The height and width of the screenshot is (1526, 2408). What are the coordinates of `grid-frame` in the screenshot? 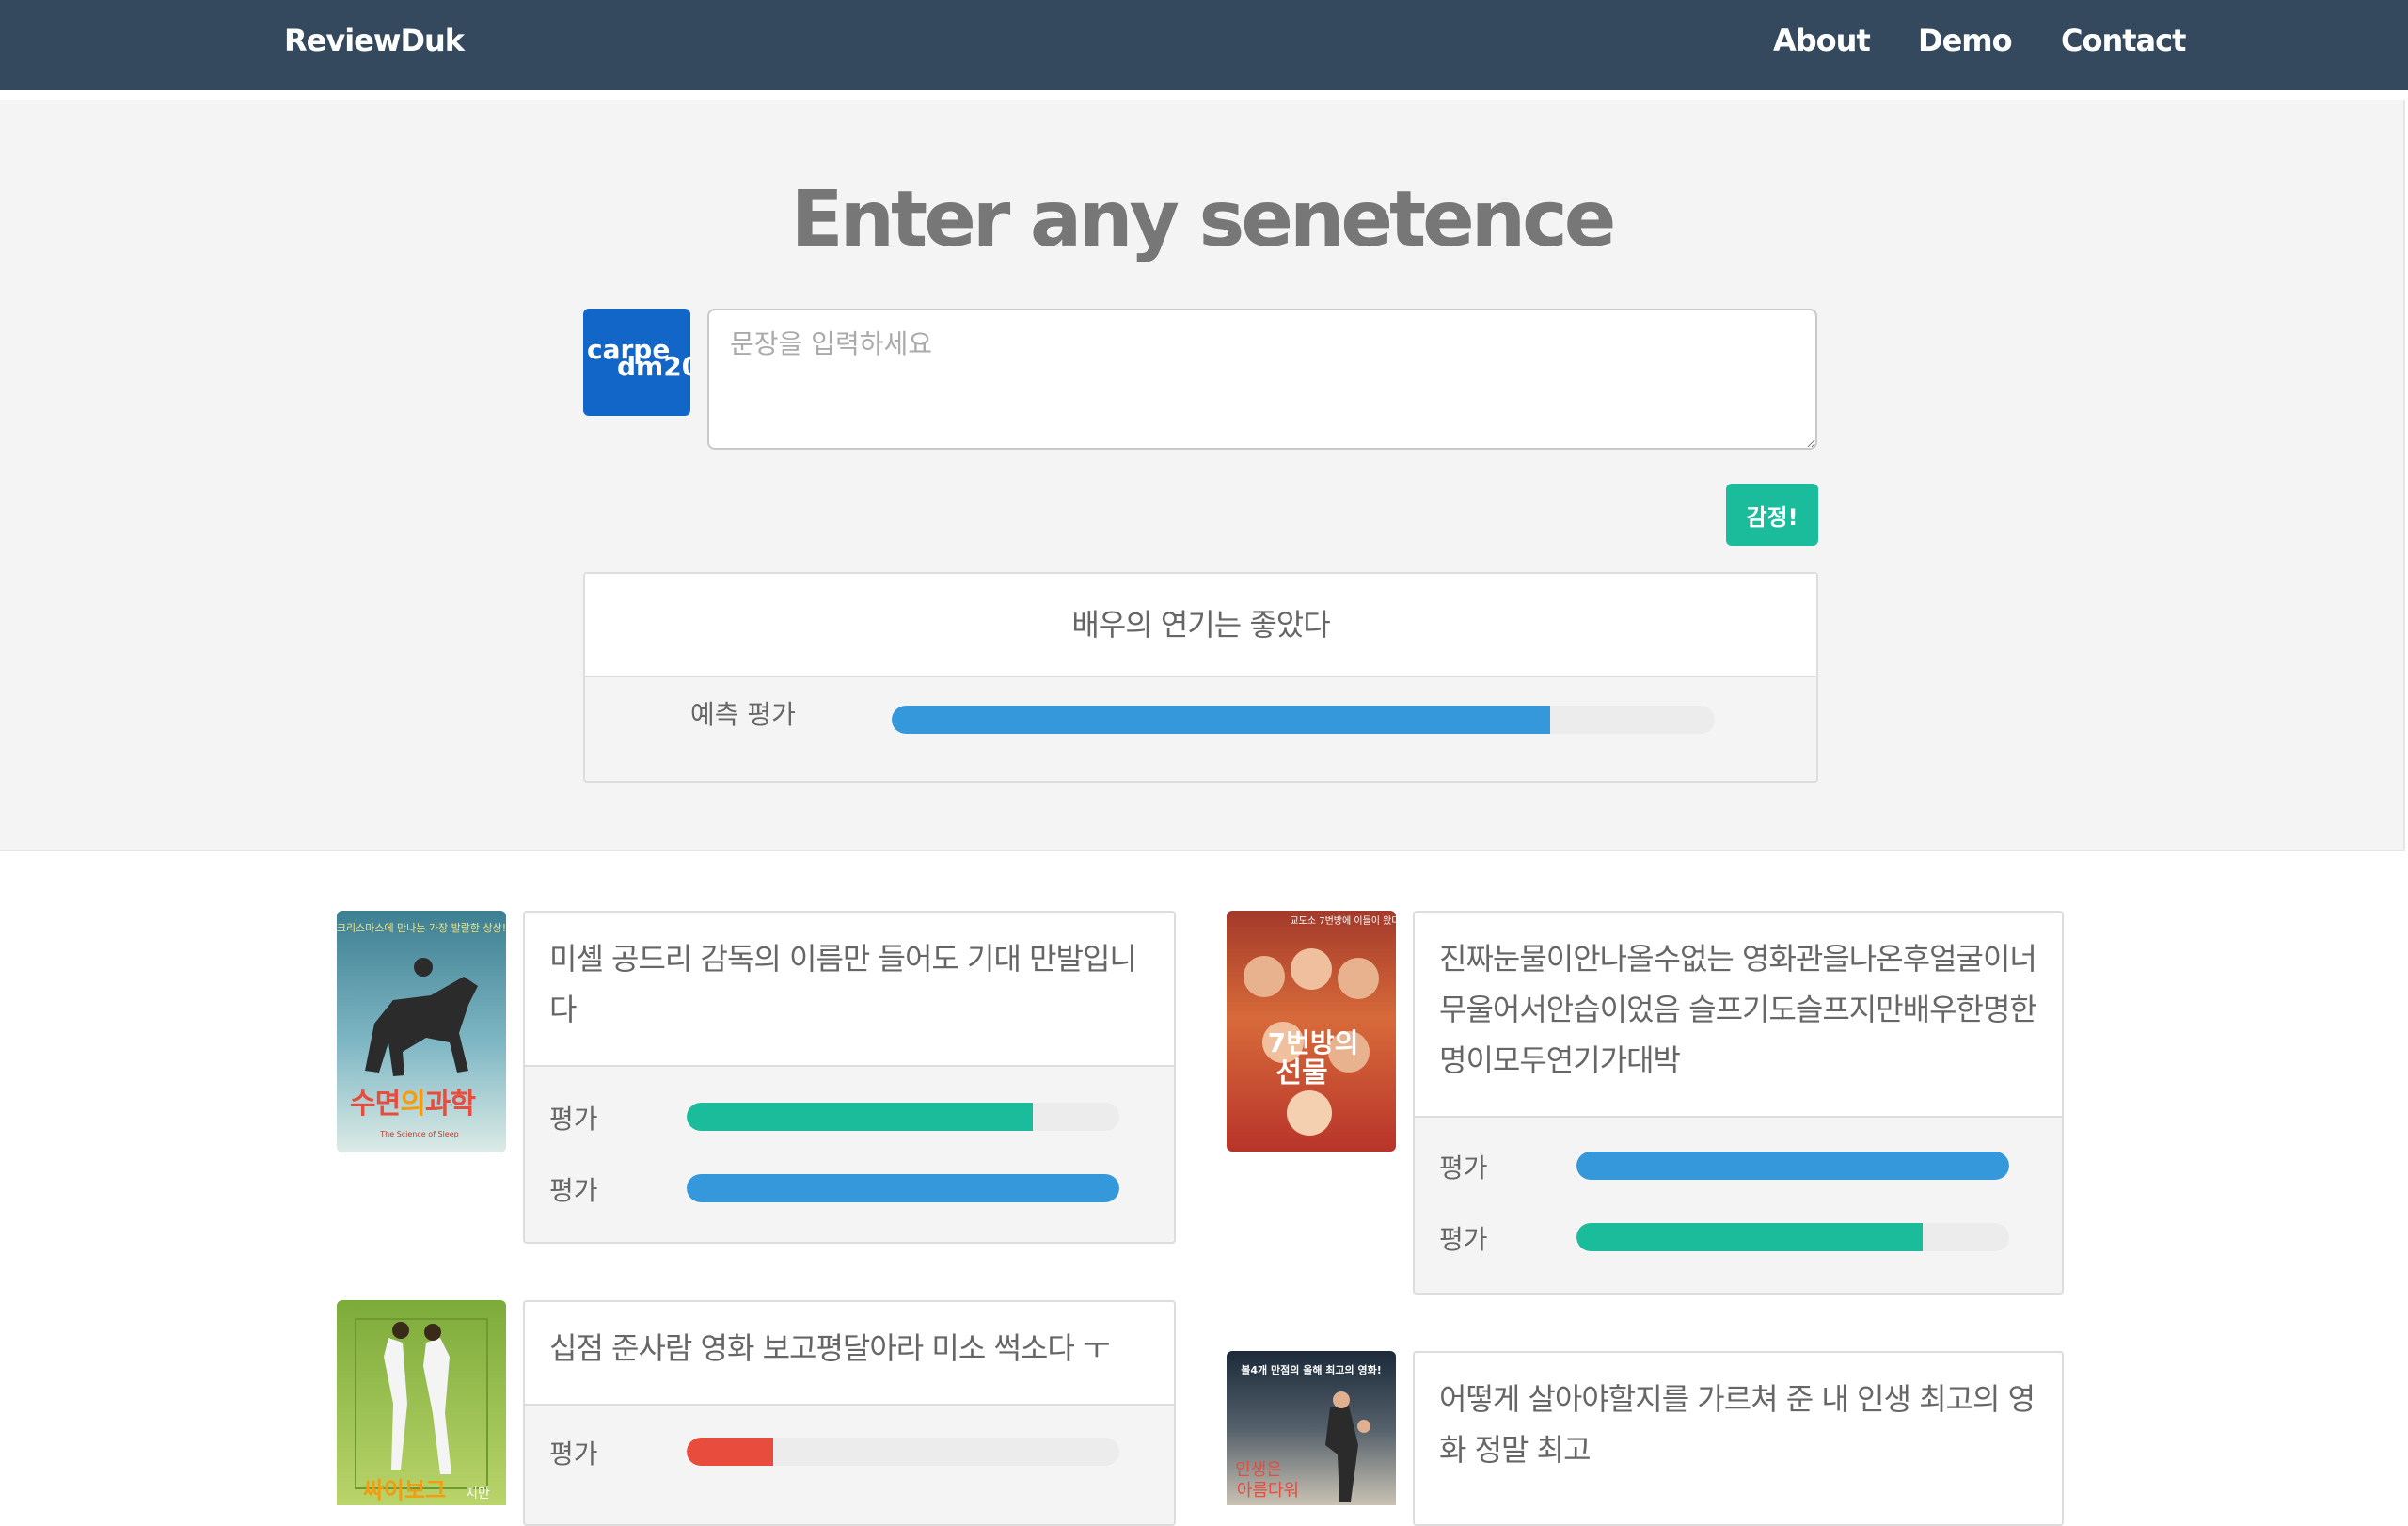 It's located at (422, 1403).